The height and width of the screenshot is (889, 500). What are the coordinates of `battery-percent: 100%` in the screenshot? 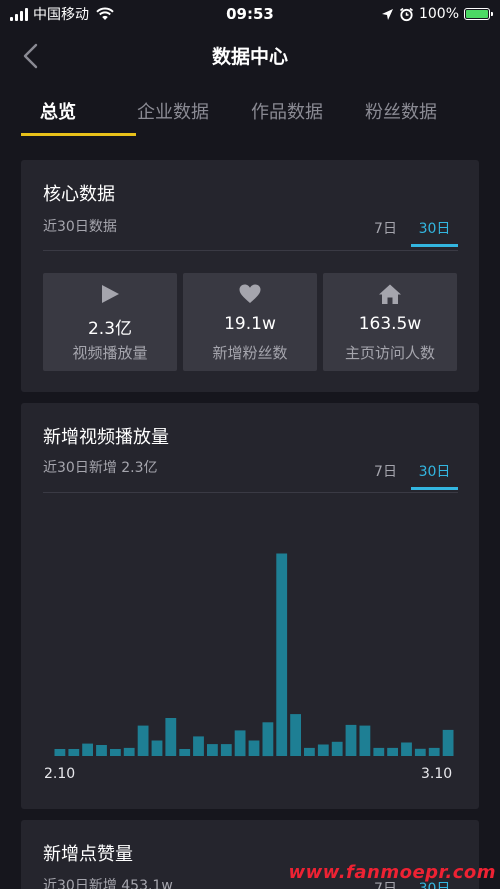 It's located at (438, 14).